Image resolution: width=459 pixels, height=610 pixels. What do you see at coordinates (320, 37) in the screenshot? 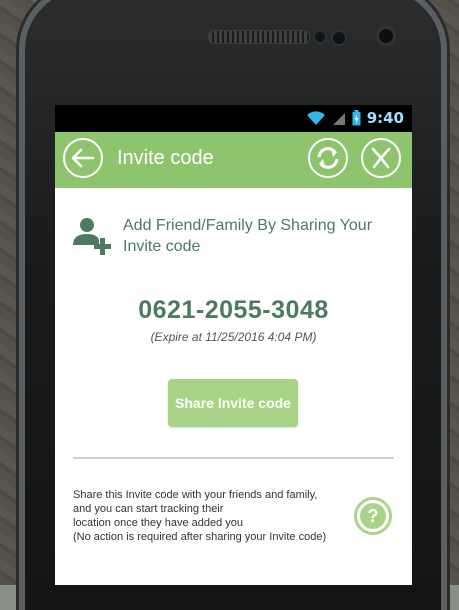
I see `proximity-sensor` at bounding box center [320, 37].